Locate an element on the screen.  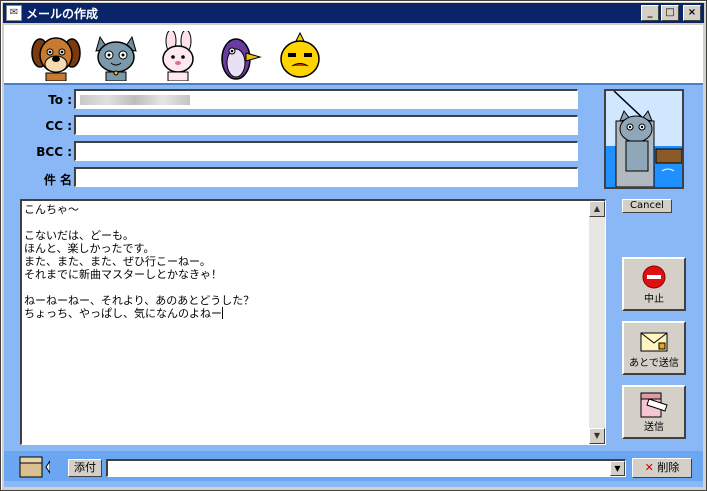
maximize-button: □ is located at coordinates (670, 13).